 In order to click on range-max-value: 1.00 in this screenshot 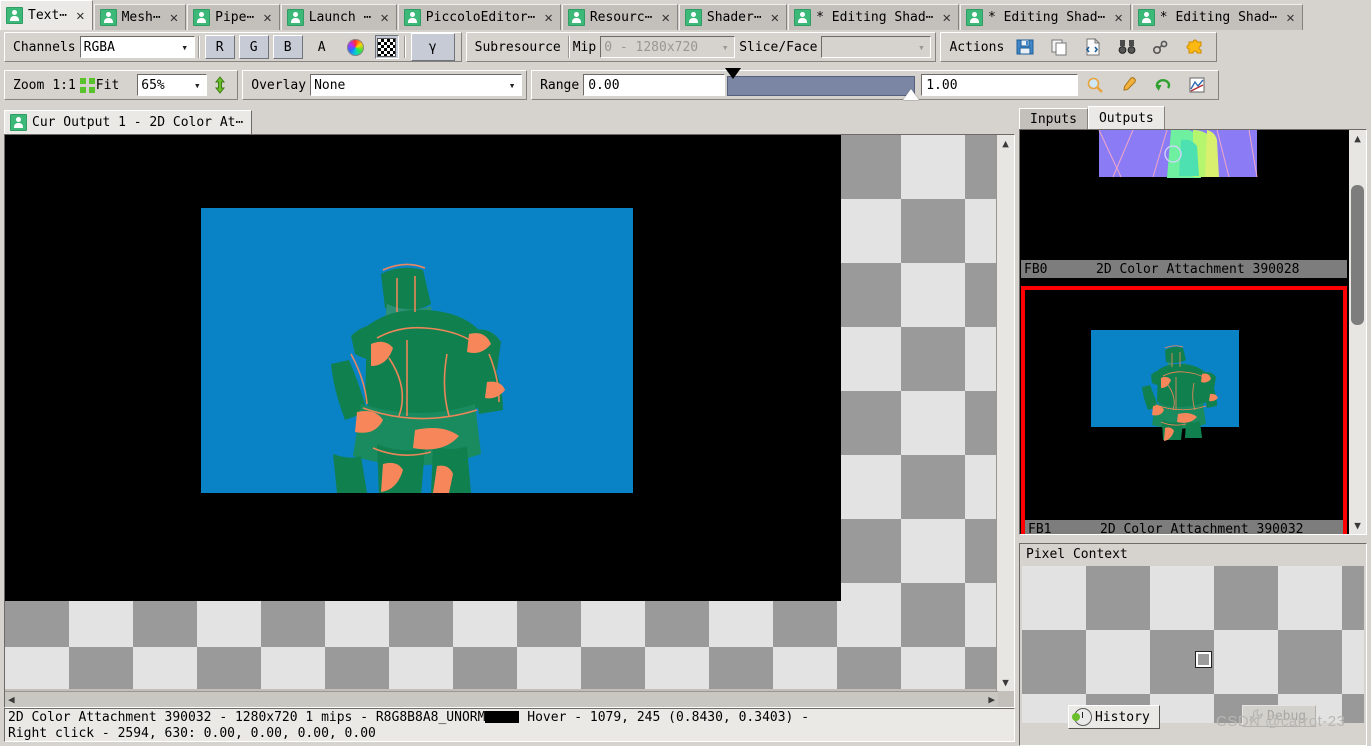, I will do `click(942, 85)`.